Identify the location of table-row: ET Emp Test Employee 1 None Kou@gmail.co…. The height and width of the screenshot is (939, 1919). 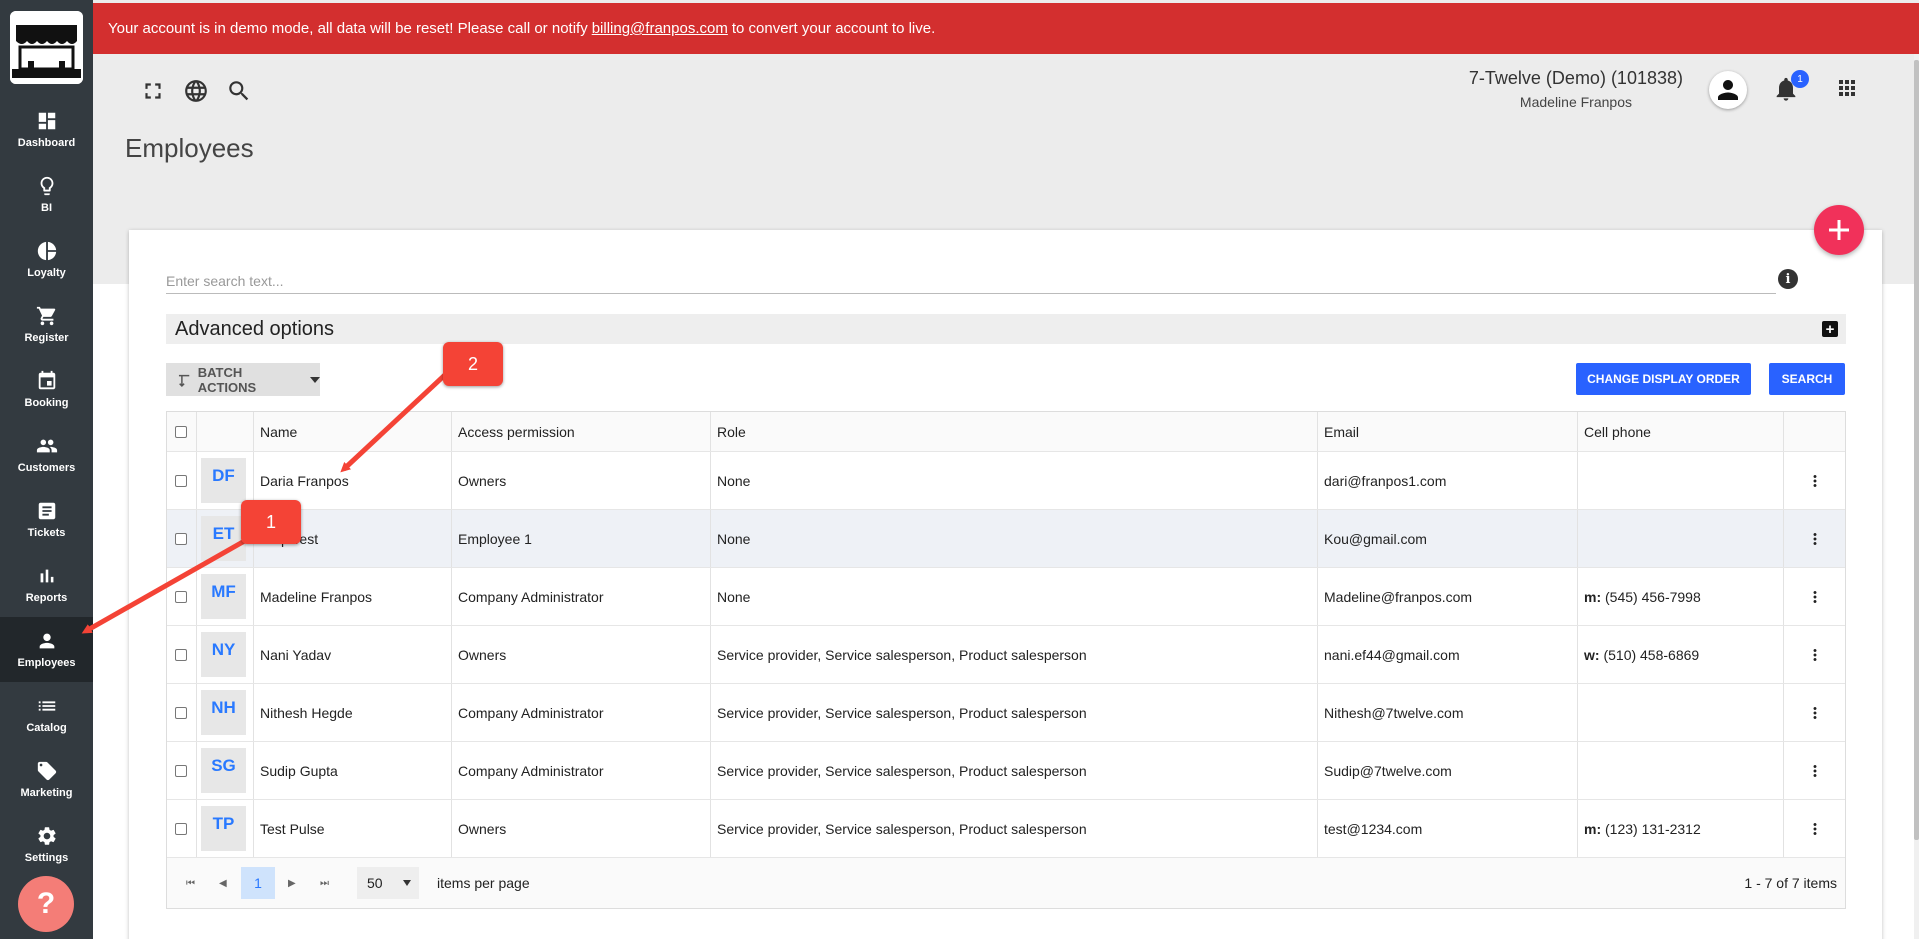
(1006, 539).